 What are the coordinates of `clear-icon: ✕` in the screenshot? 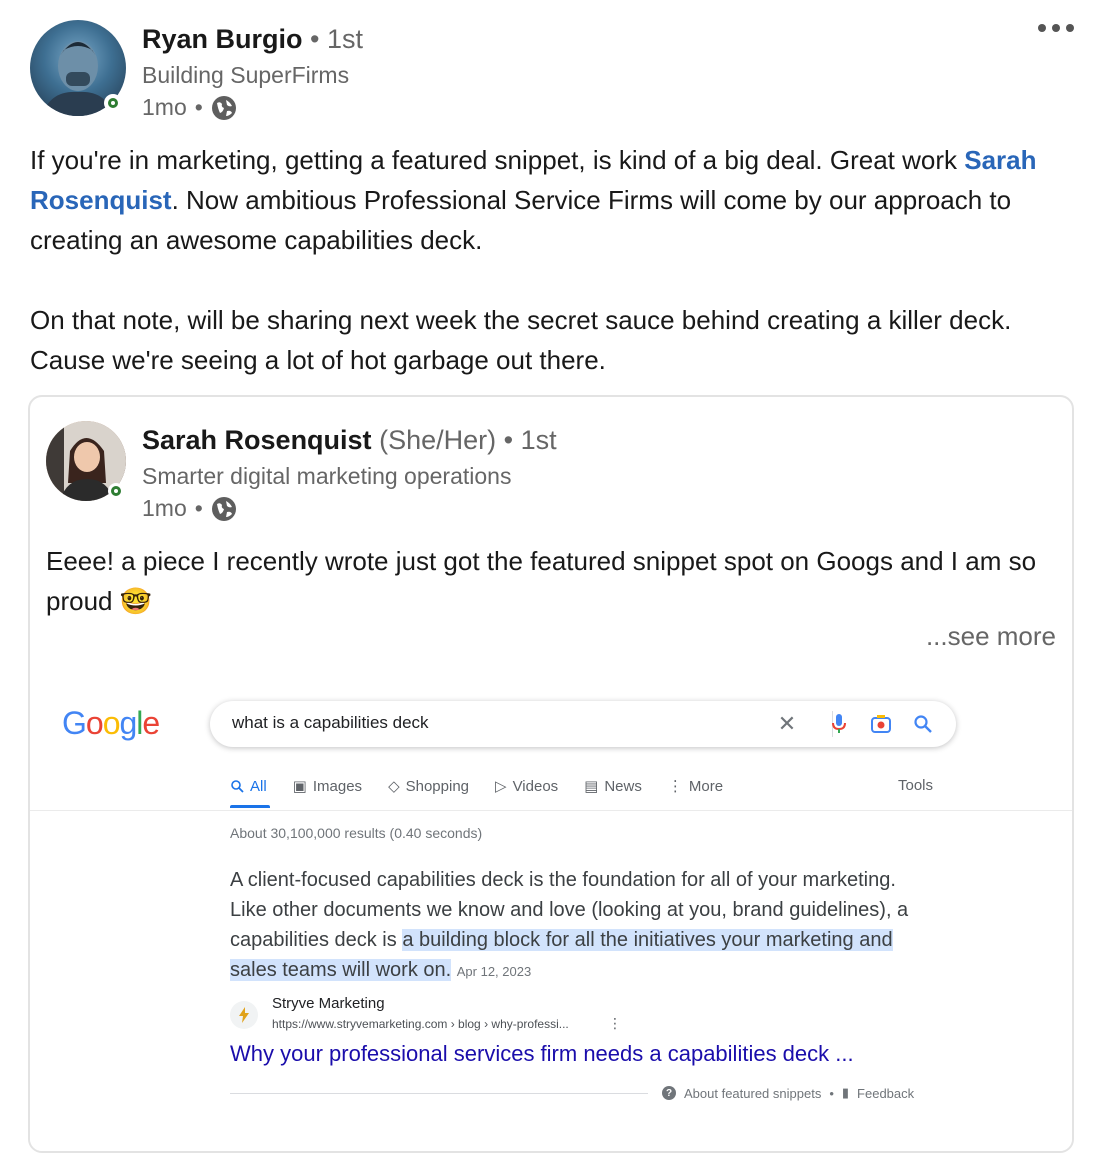 It's located at (787, 723).